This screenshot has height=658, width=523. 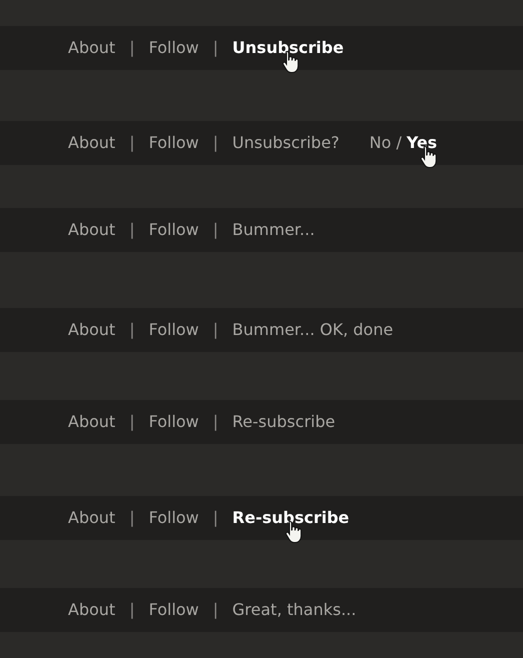 I want to click on nav-link: Unsubscribe, so click(x=288, y=47).